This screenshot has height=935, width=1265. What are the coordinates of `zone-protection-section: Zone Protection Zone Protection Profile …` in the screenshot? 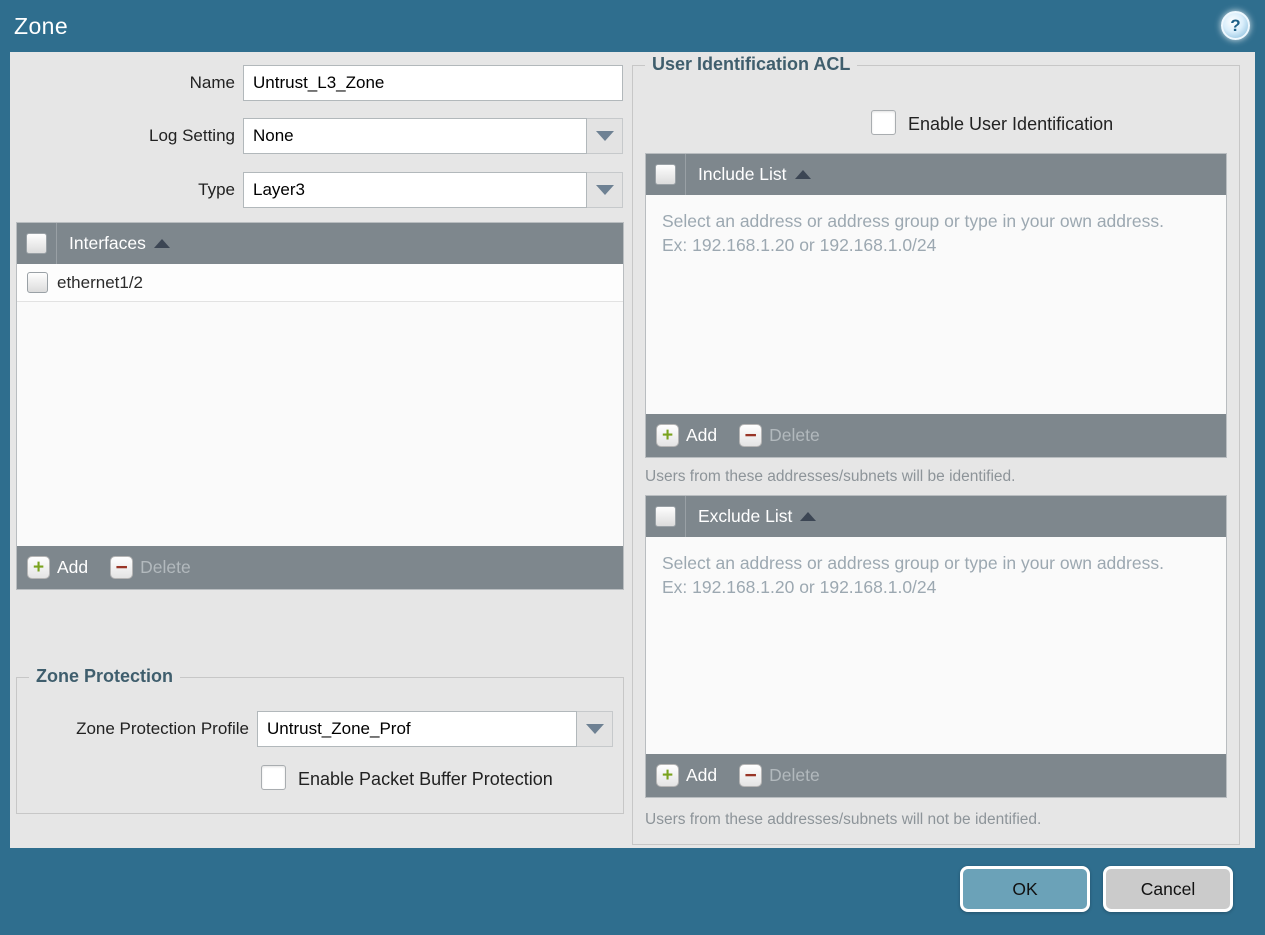 It's located at (320, 740).